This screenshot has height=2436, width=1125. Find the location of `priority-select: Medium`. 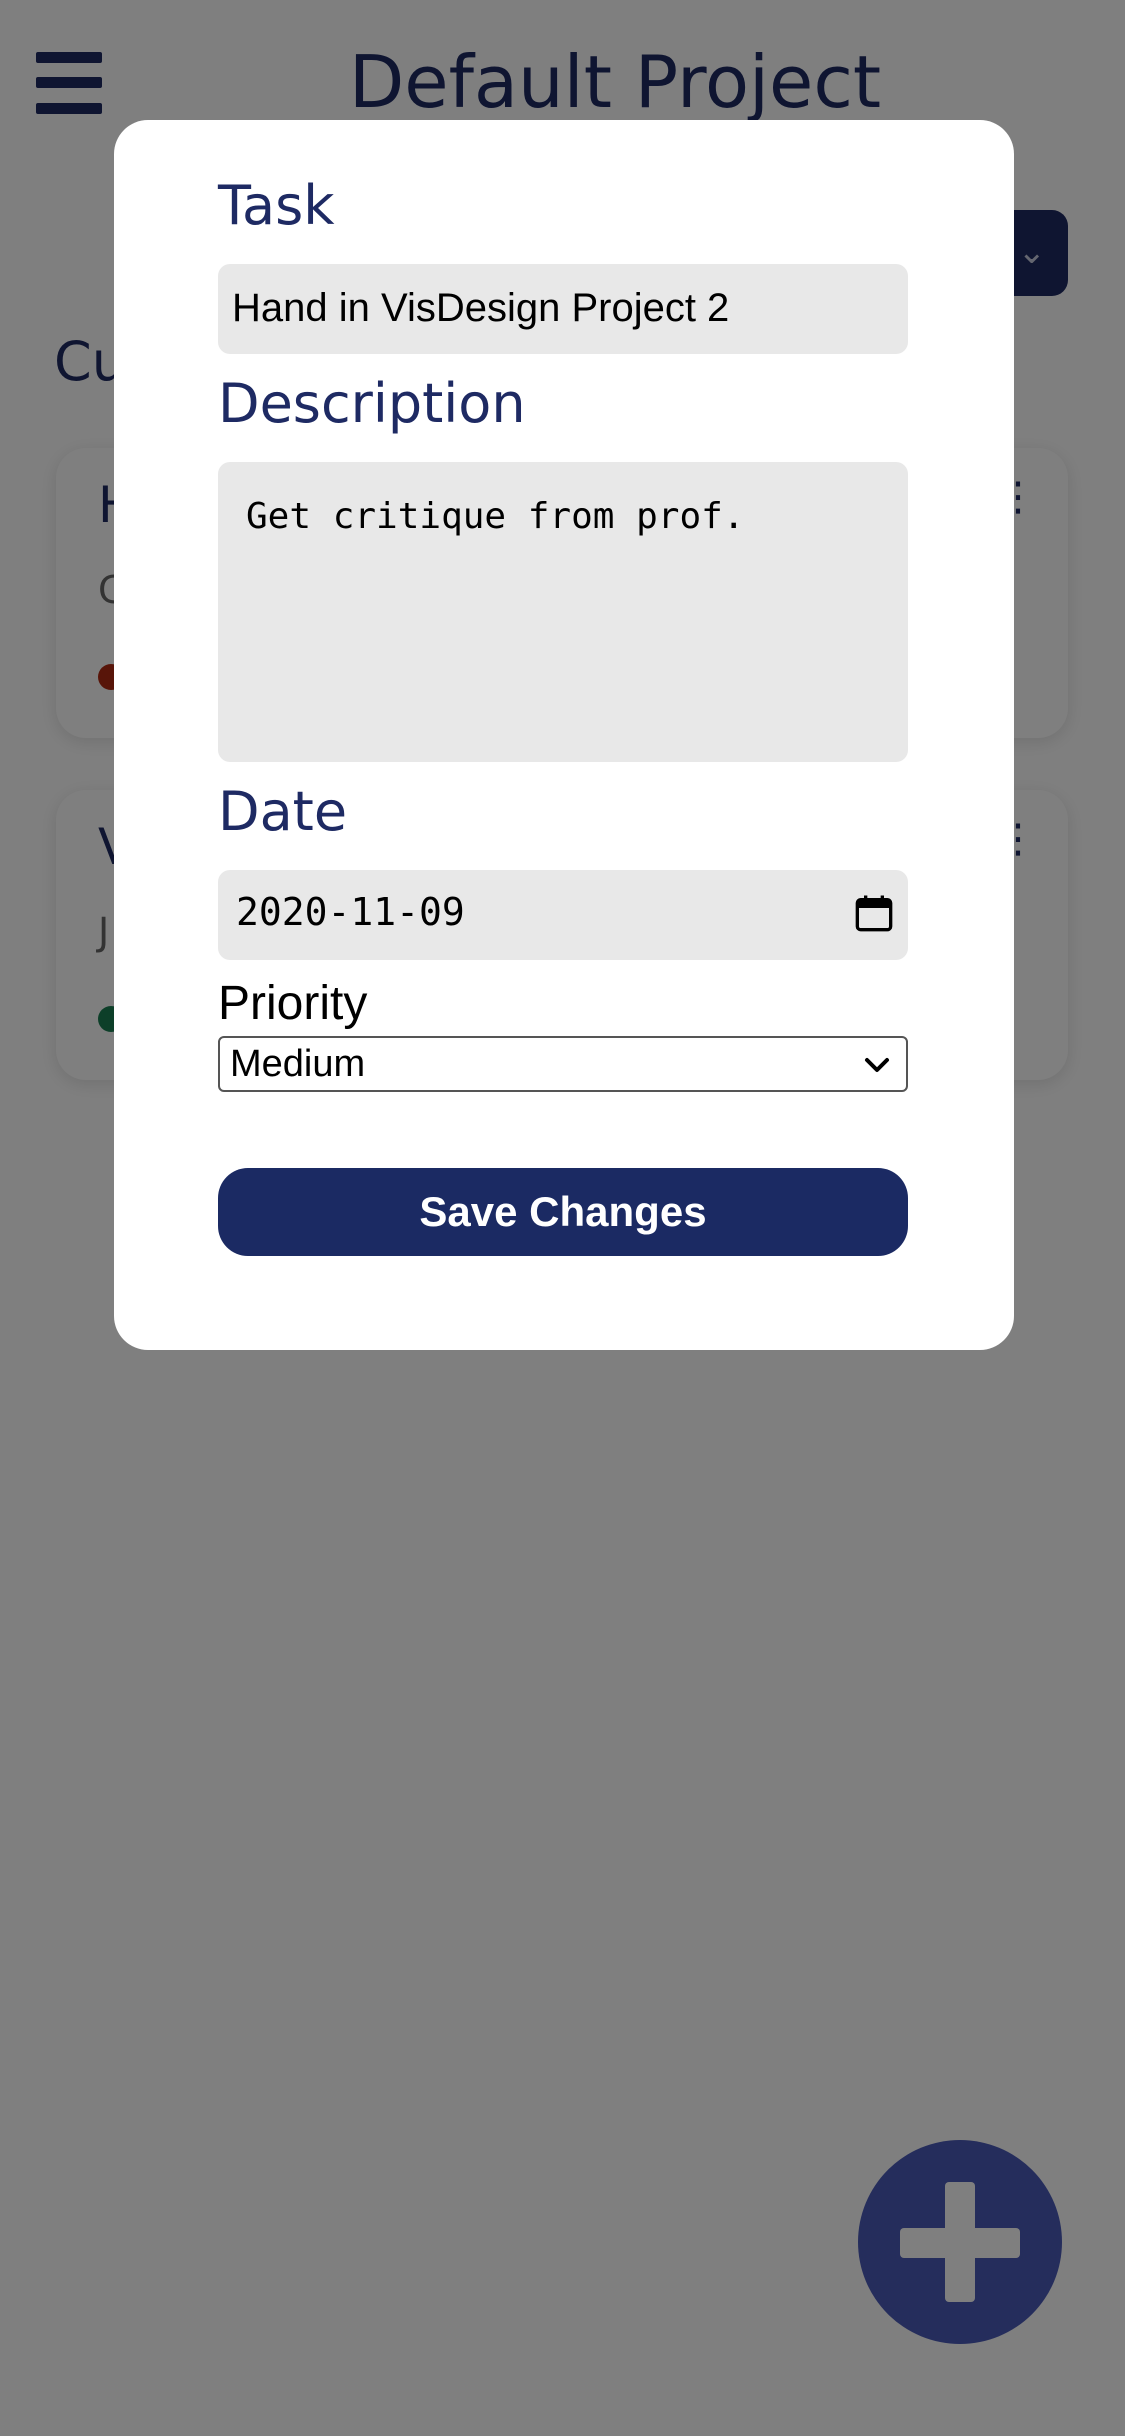

priority-select: Medium is located at coordinates (563, 1064).